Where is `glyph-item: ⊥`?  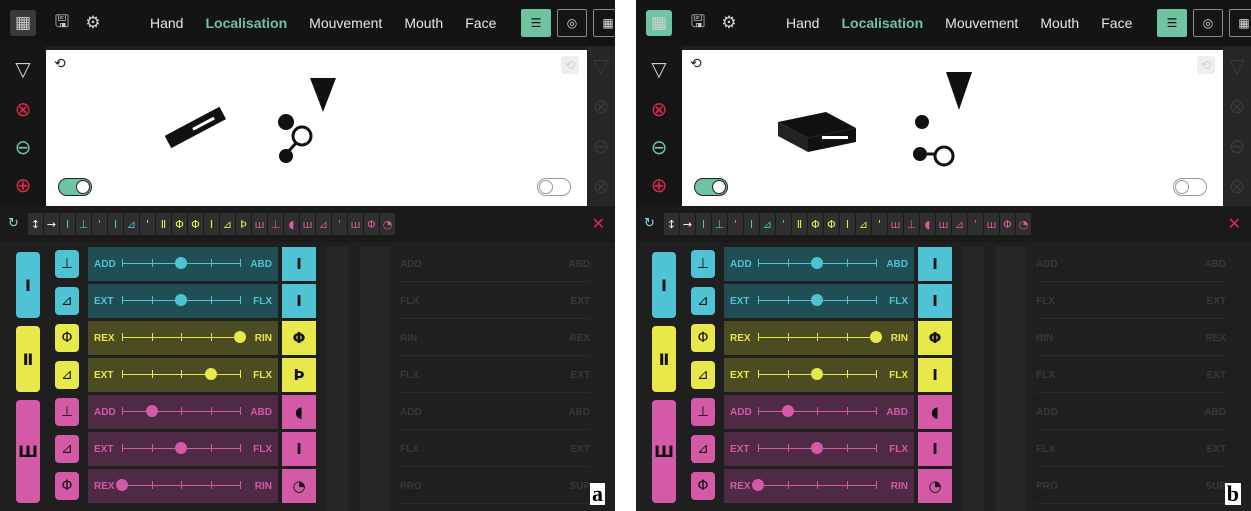
glyph-item: ⊥ is located at coordinates (83, 224).